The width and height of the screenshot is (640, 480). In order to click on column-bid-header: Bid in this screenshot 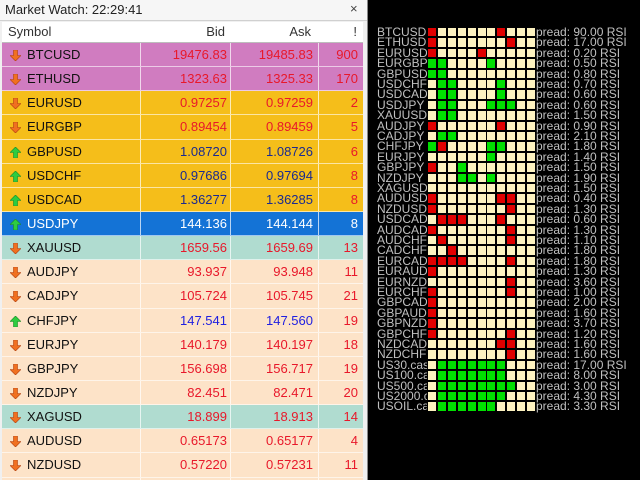, I will do `click(215, 31)`.